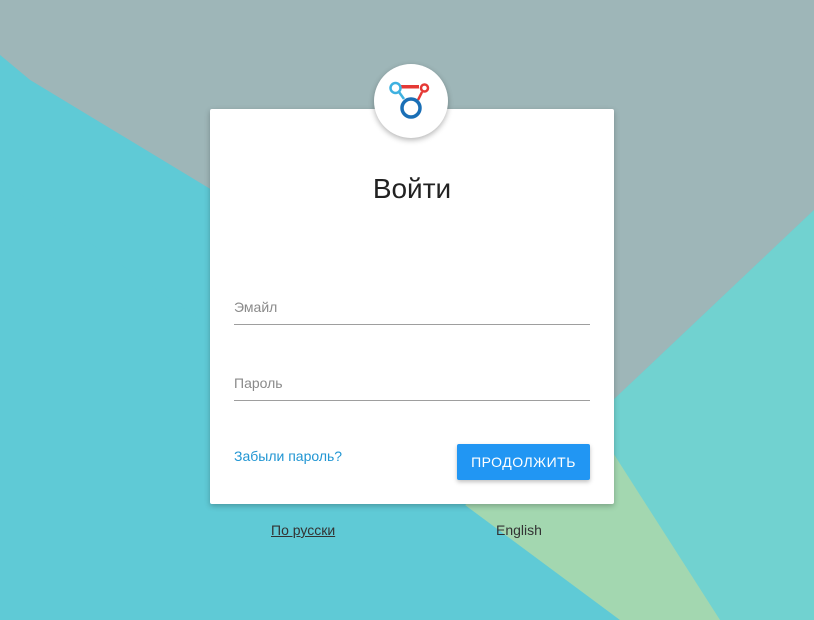  I want to click on password-field, so click(412, 383).